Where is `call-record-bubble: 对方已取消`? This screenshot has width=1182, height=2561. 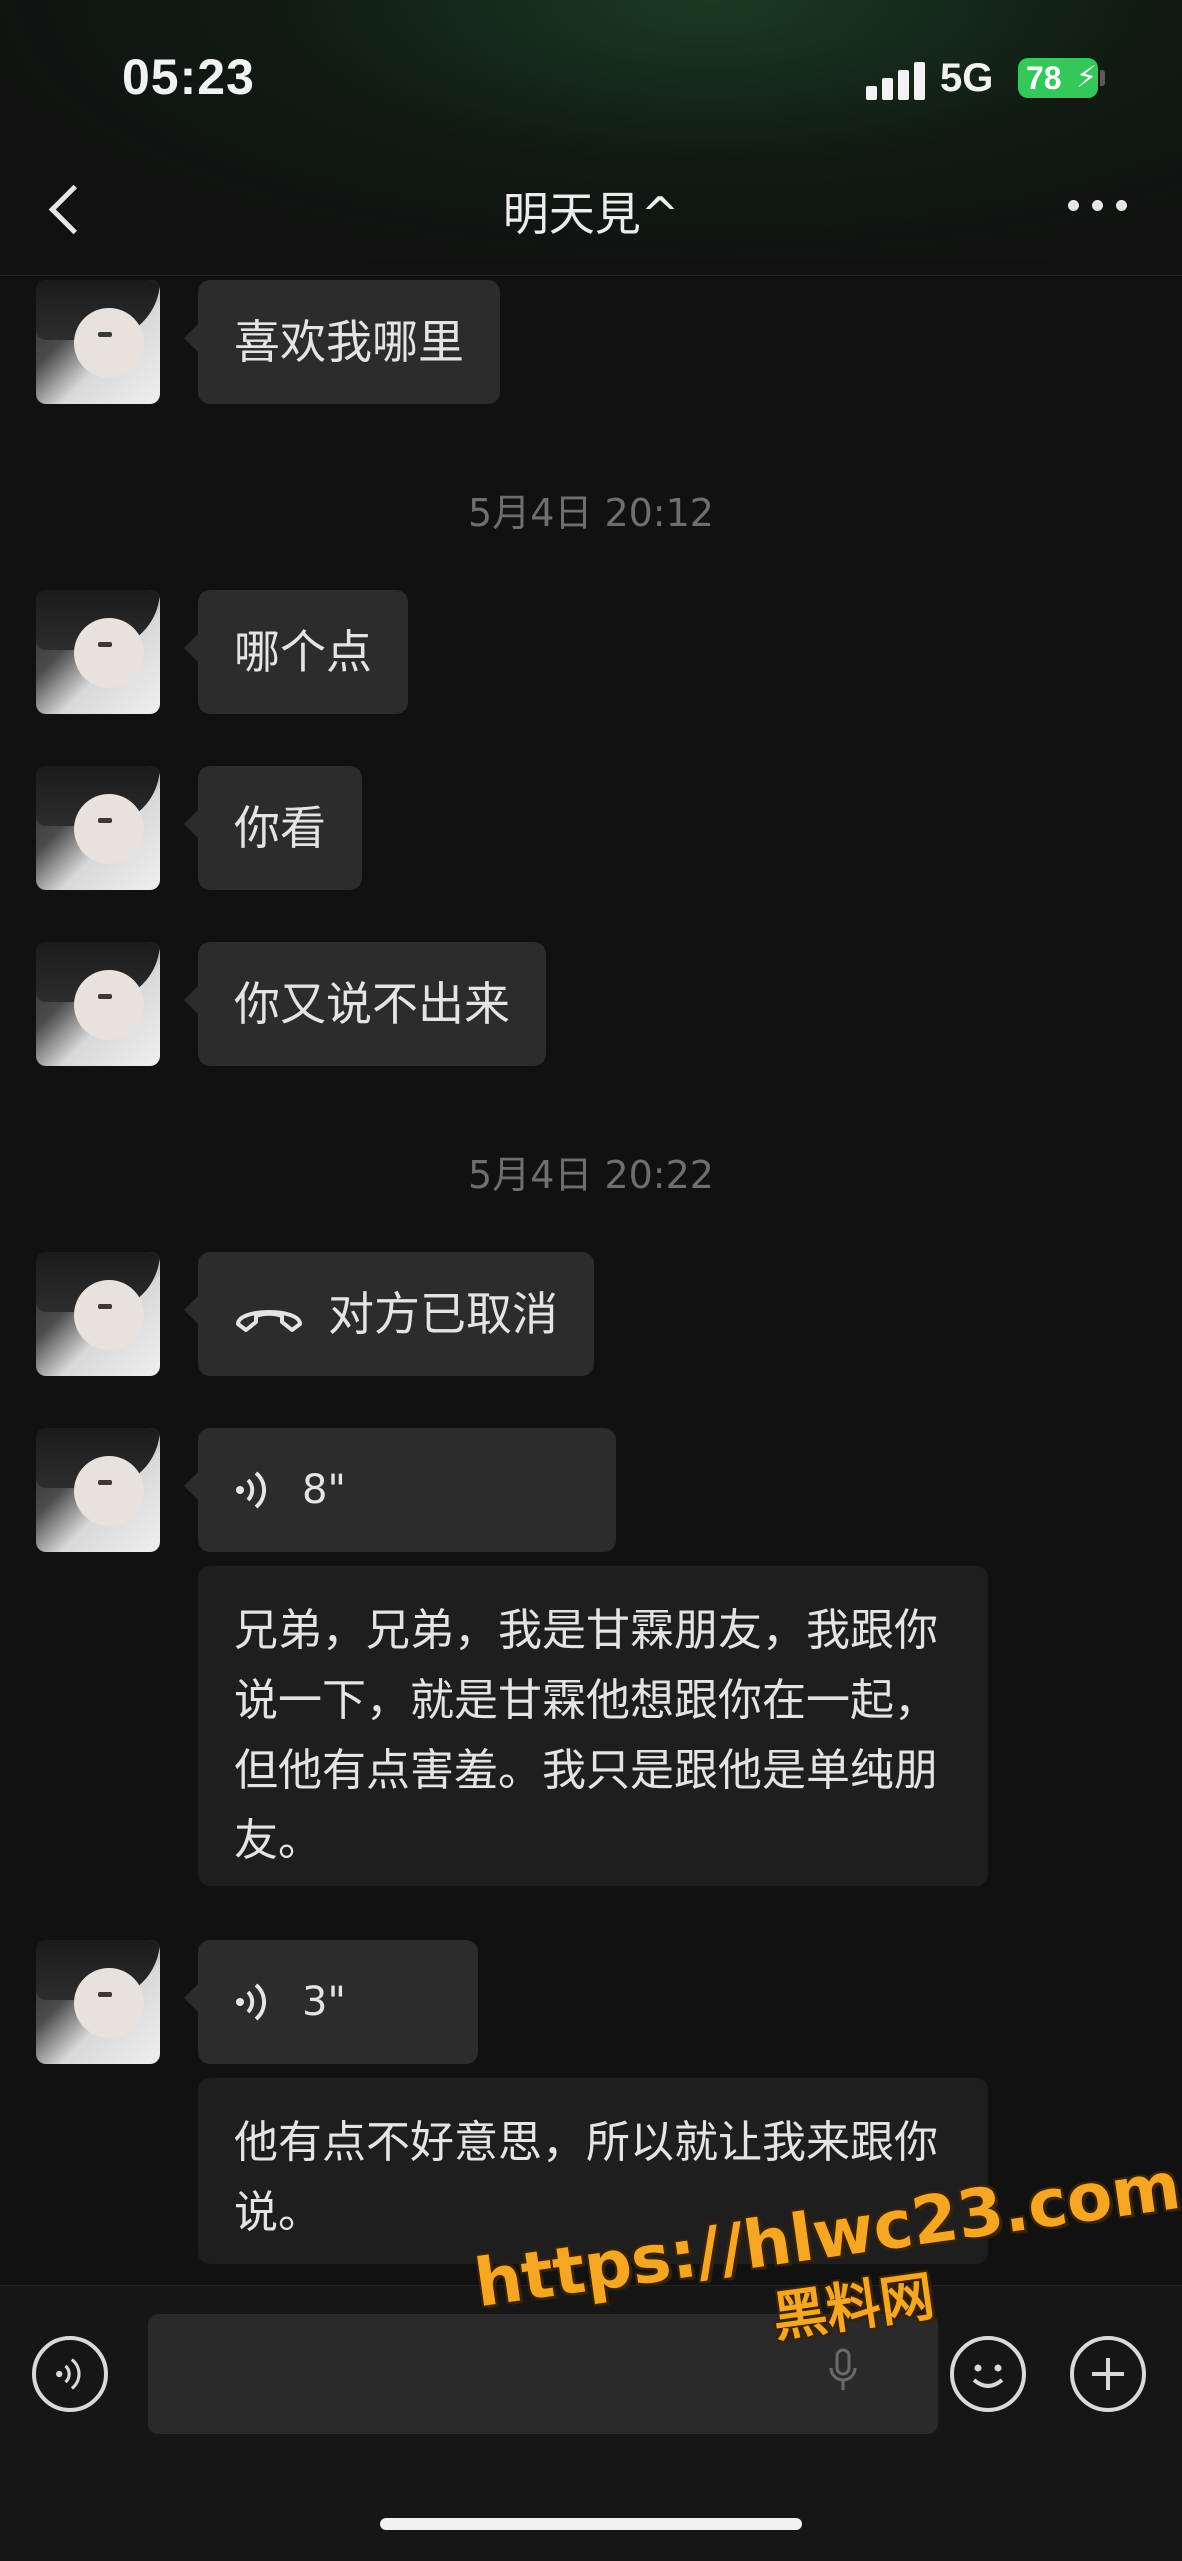
call-record-bubble: 对方已取消 is located at coordinates (389, 1314).